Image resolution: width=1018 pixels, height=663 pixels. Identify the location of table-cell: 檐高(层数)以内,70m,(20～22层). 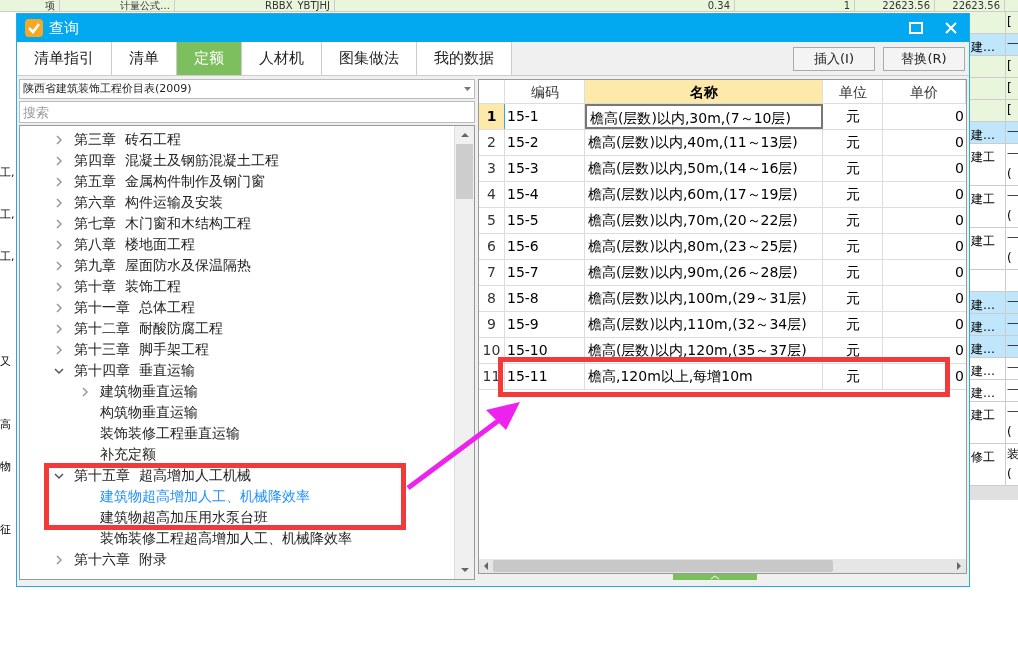
(704, 220).